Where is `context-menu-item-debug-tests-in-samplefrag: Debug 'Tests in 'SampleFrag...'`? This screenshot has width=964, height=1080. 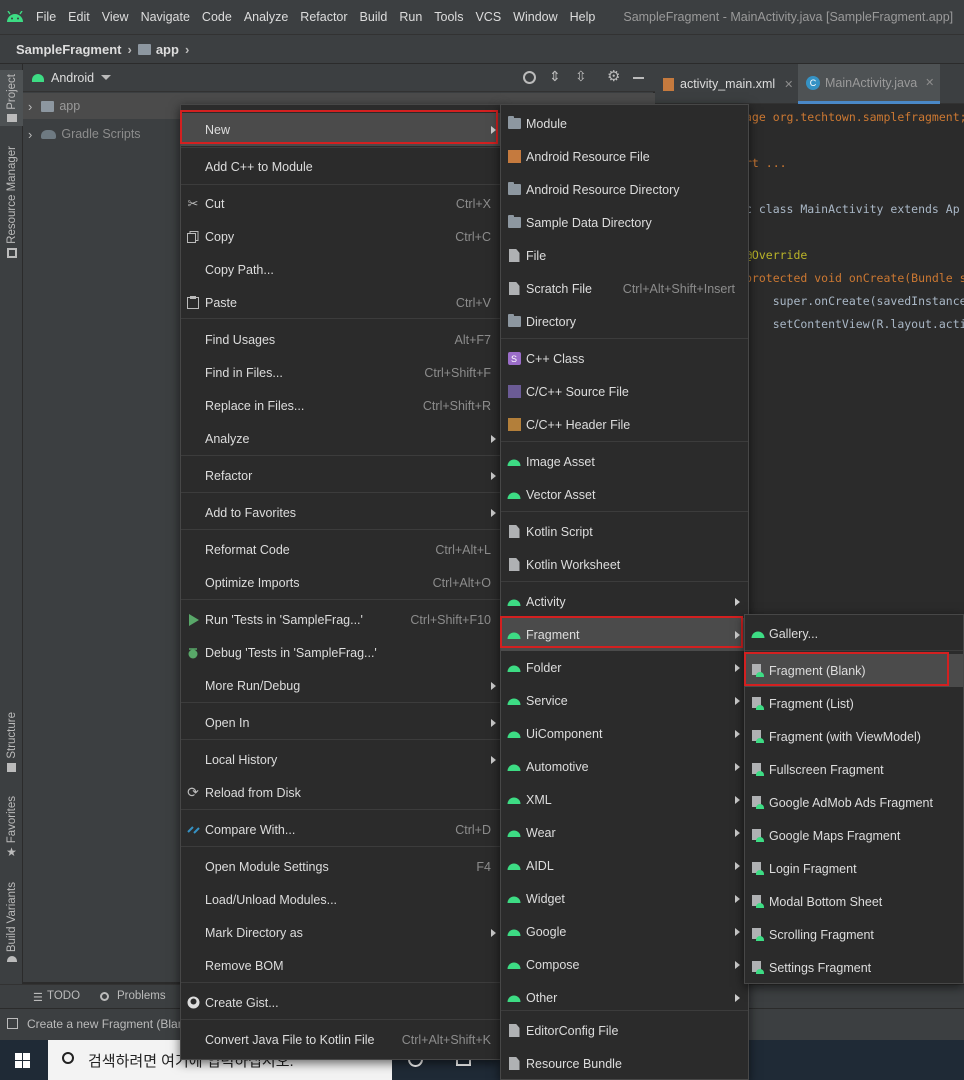 context-menu-item-debug-tests-in-samplefrag: Debug 'Tests in 'SampleFrag...' is located at coordinates (340, 652).